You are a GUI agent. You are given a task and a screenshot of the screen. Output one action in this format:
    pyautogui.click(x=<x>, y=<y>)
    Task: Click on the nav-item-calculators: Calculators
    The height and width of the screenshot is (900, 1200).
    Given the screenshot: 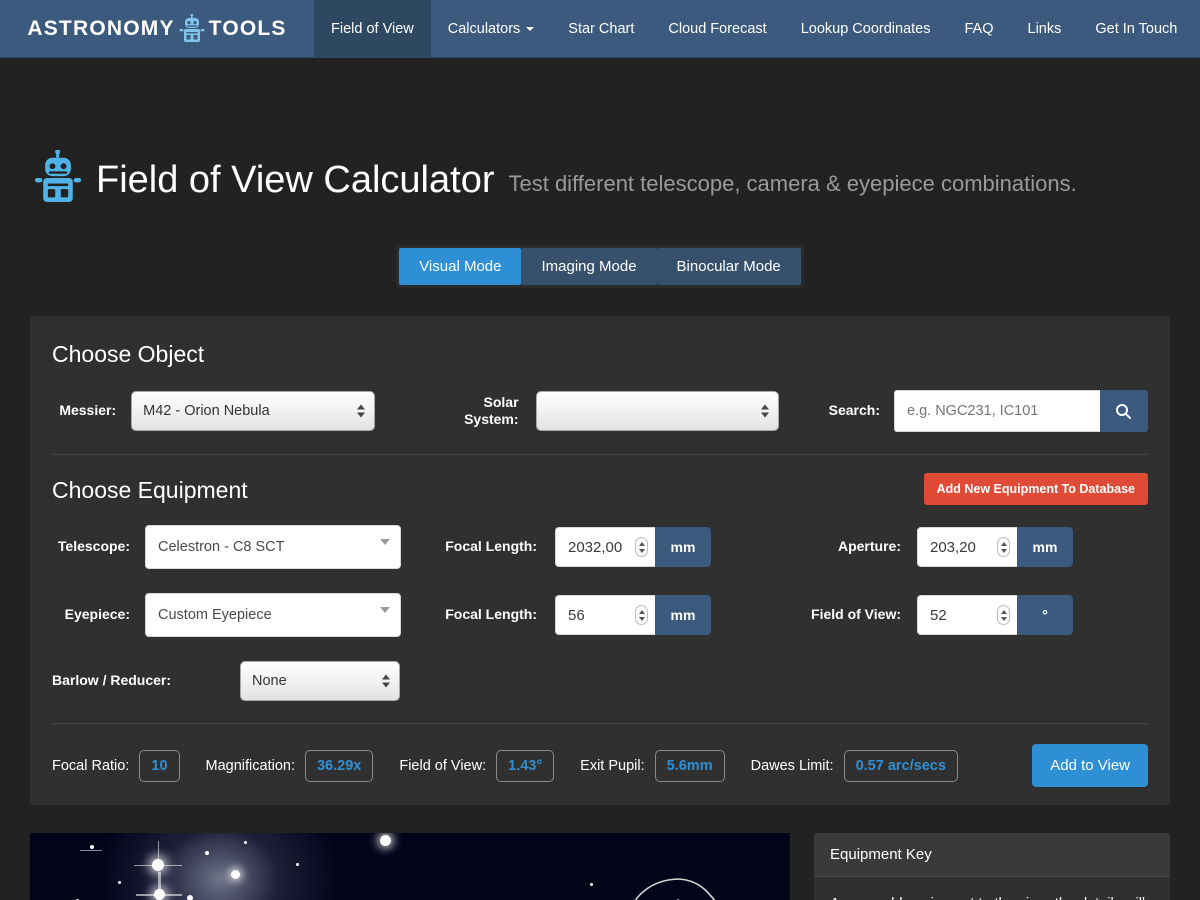 What is the action you would take?
    pyautogui.click(x=491, y=28)
    